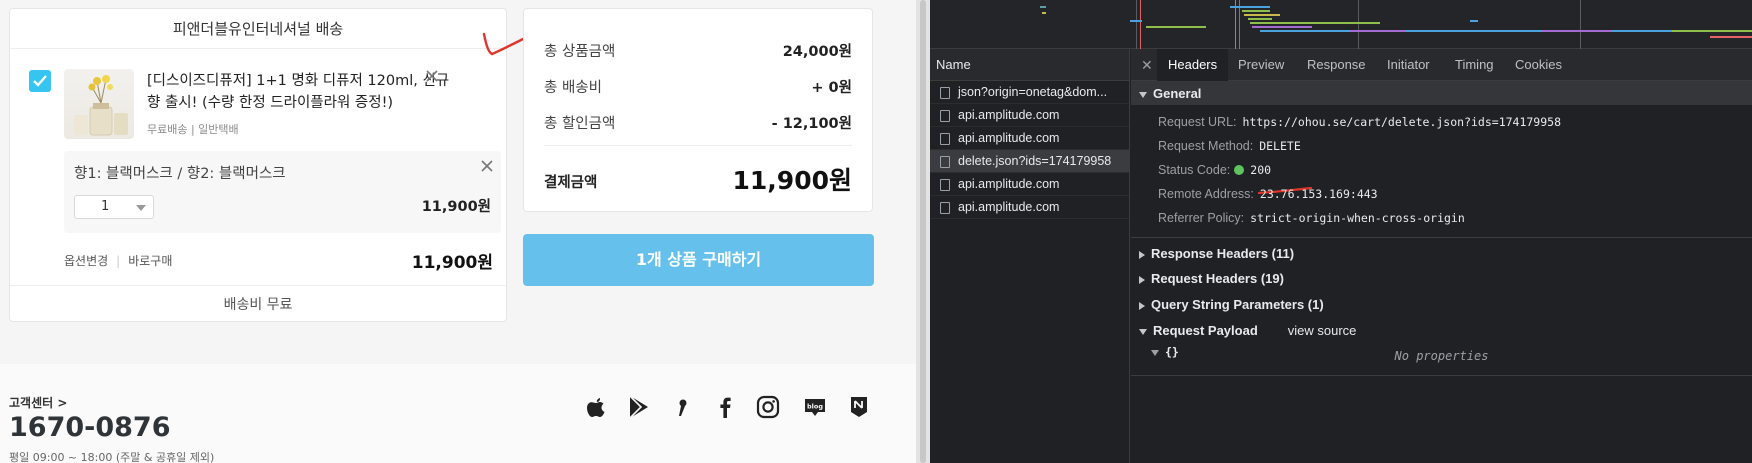  Describe the element at coordinates (1029, 65) in the screenshot. I see `name-column-header: Name` at that location.